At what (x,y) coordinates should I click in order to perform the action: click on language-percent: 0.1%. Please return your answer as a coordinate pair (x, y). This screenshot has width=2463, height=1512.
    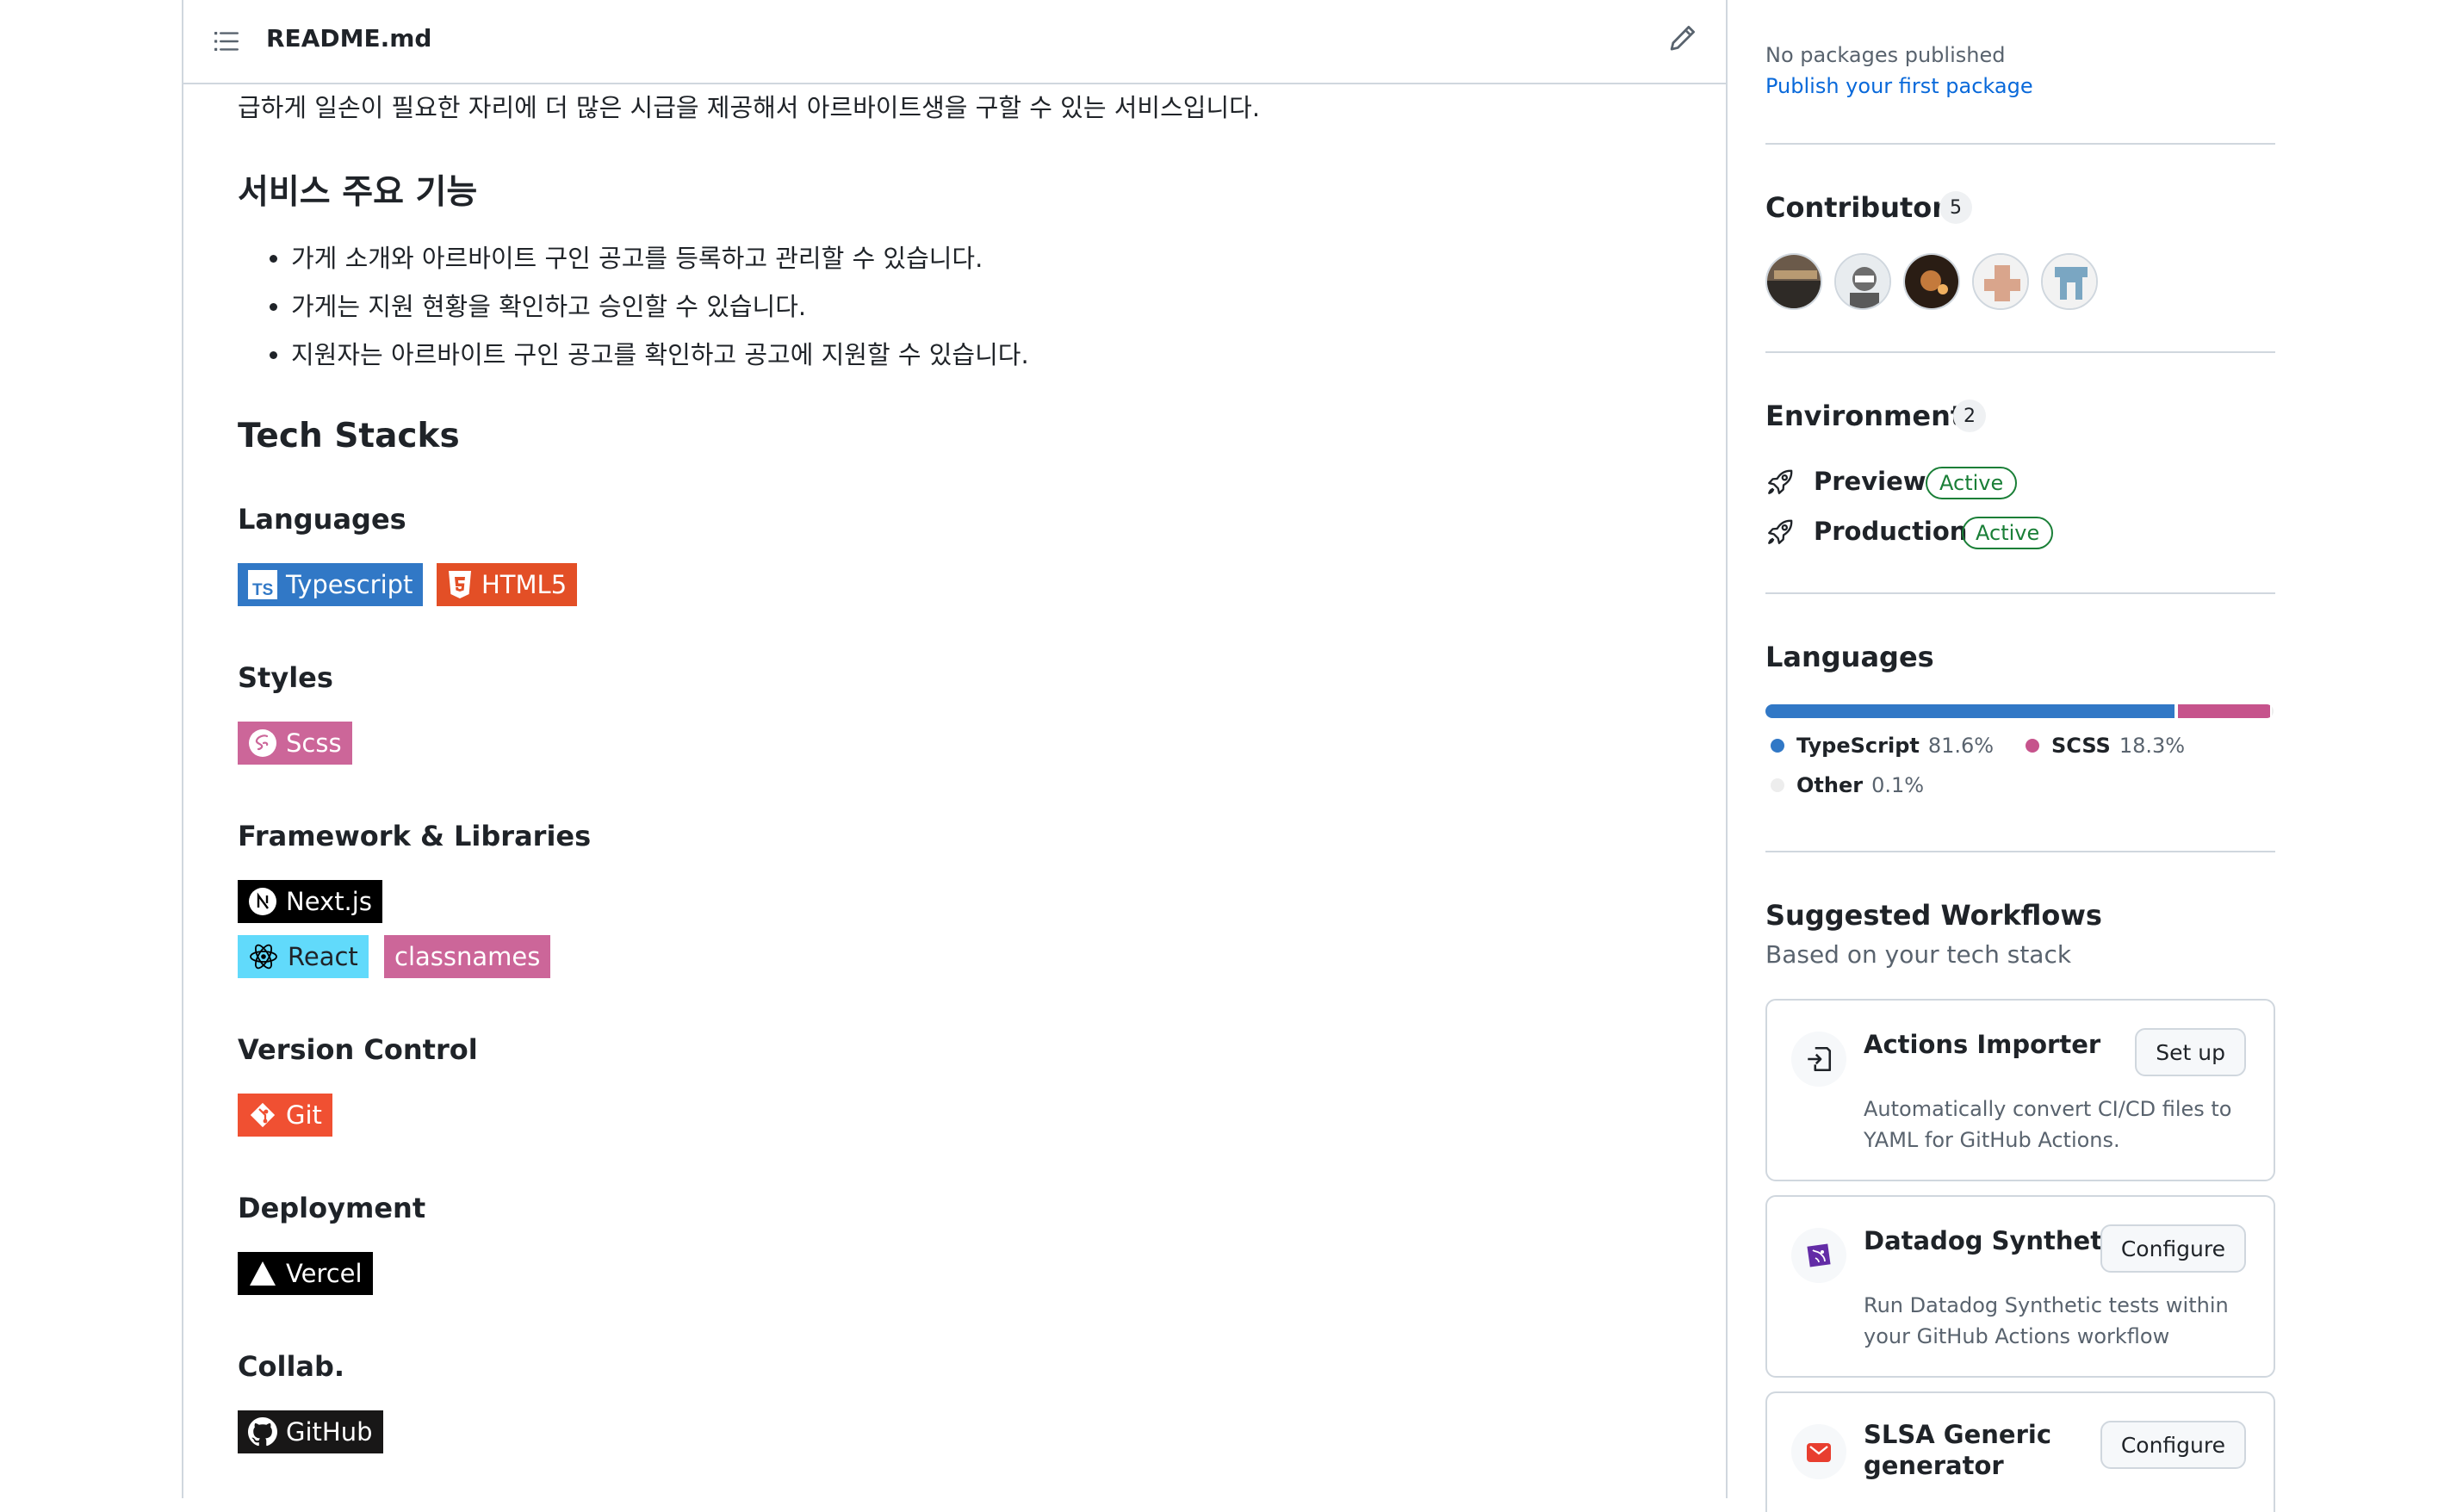
    Looking at the image, I should click on (1898, 785).